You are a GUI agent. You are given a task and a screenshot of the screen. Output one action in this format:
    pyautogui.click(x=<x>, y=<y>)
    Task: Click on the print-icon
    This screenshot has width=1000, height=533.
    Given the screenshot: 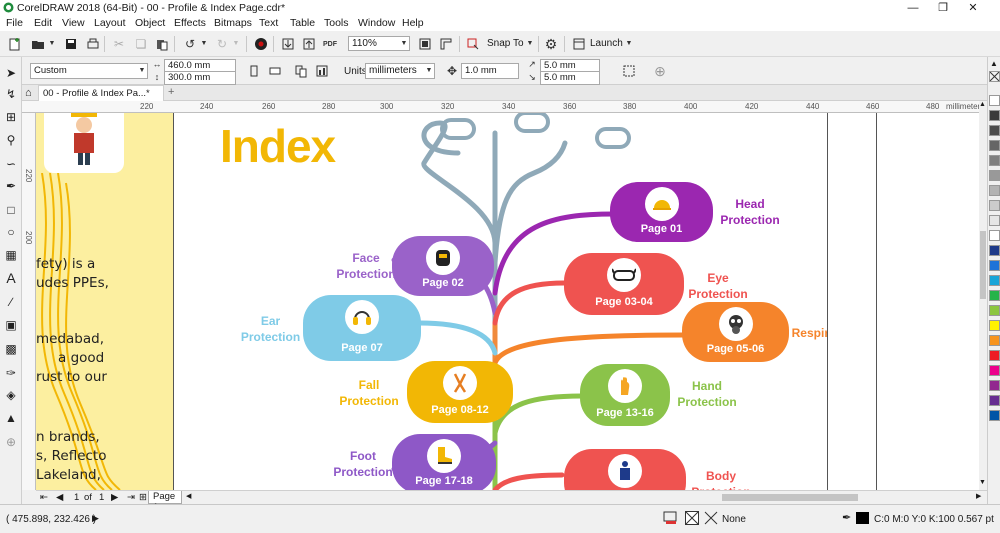 What is the action you would take?
    pyautogui.click(x=93, y=44)
    